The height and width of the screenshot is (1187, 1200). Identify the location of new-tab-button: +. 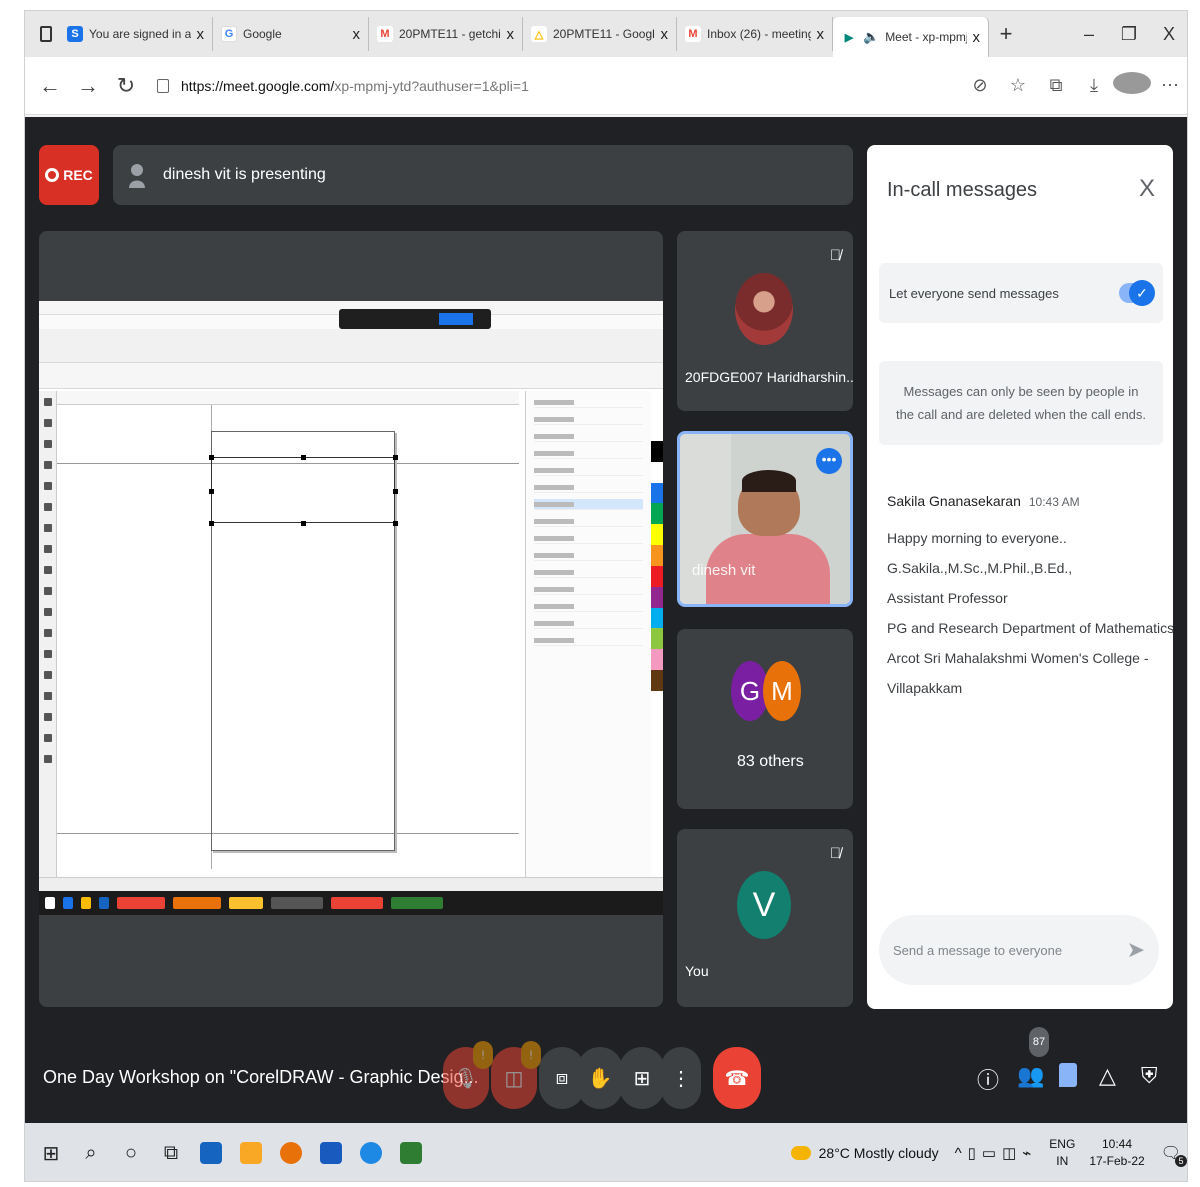
(1006, 34).